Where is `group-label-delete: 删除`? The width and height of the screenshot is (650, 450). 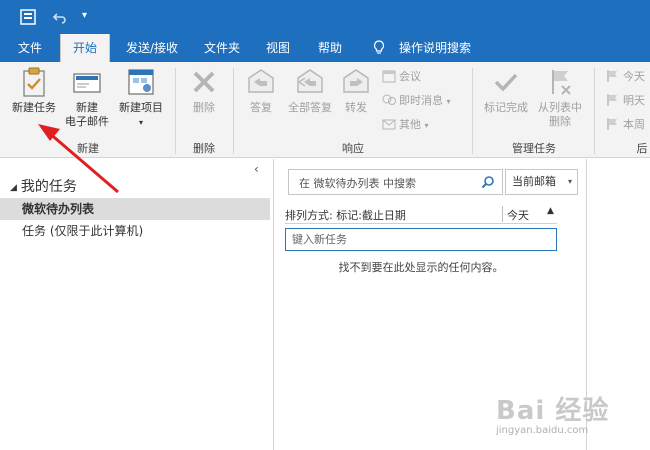
group-label-delete: 删除 is located at coordinates (204, 148).